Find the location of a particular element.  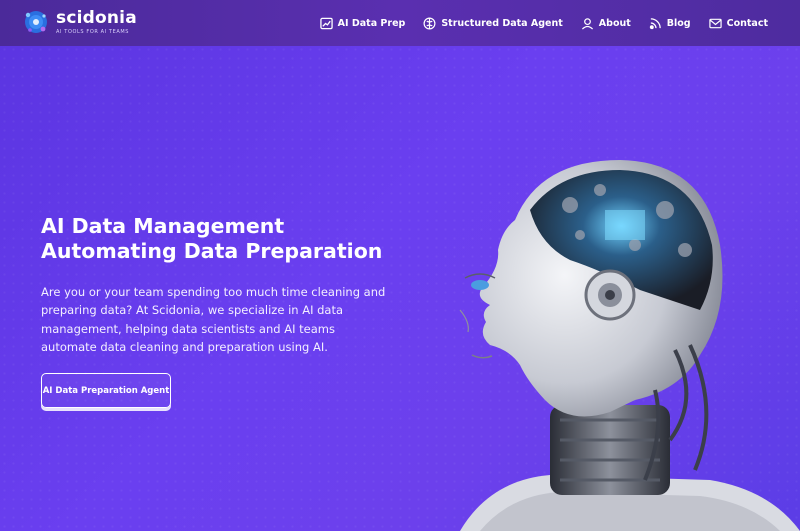

user-icon is located at coordinates (587, 23).